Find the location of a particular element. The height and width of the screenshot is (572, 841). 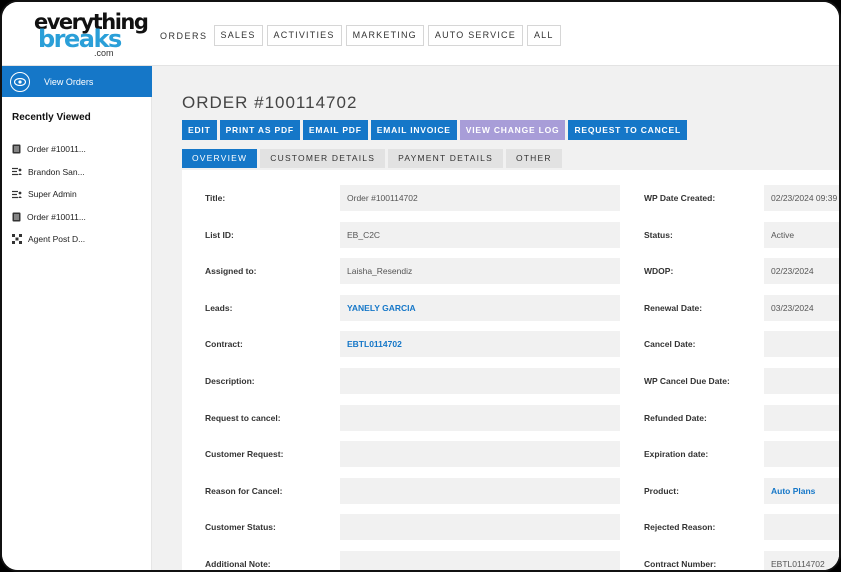

tab-customer-details: CUSTOMER DETAILS is located at coordinates (323, 158).